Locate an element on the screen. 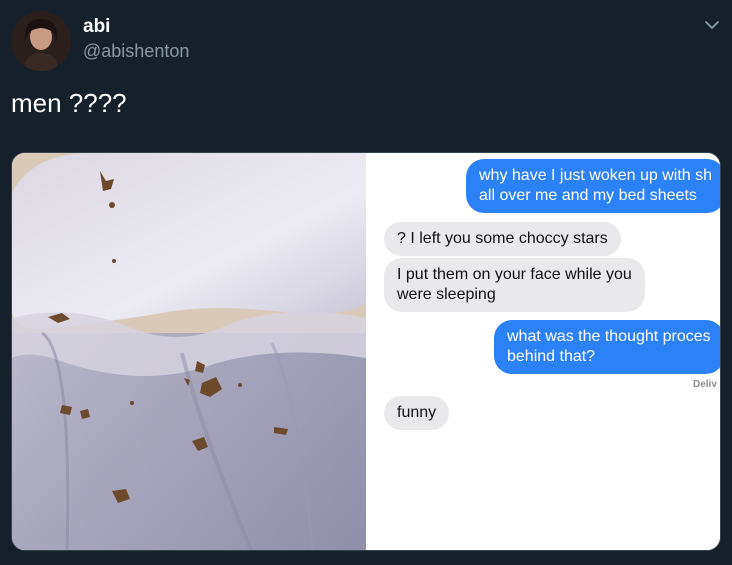 The height and width of the screenshot is (565, 732). message-line: all over me and my bed sheets is located at coordinates (588, 195).